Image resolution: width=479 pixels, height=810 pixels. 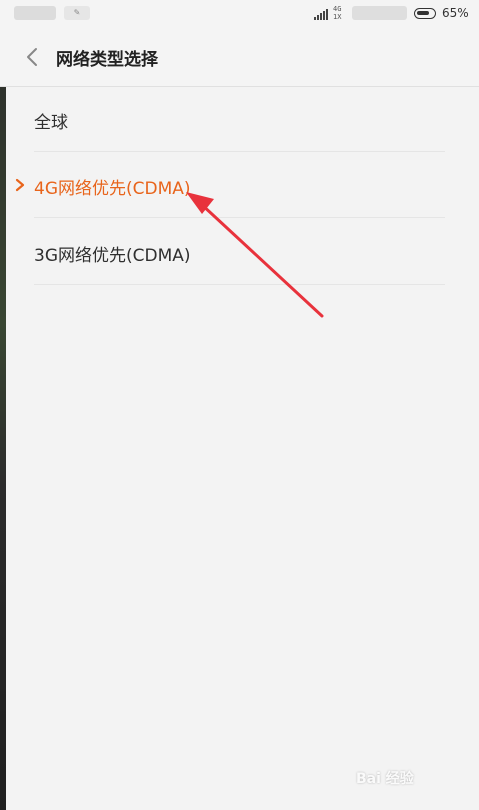 What do you see at coordinates (337, 9) in the screenshot?
I see `network-type-top: 4G` at bounding box center [337, 9].